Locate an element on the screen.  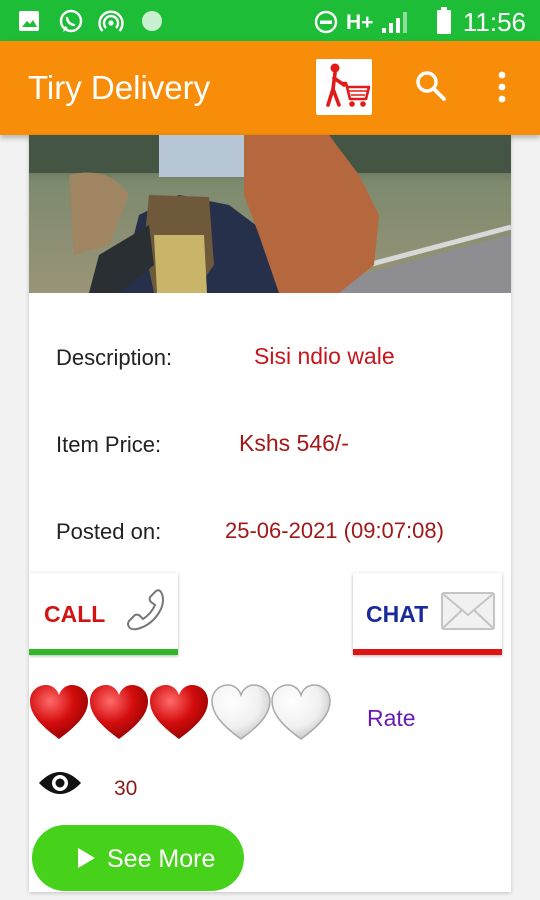
play-icon is located at coordinates (86, 858).